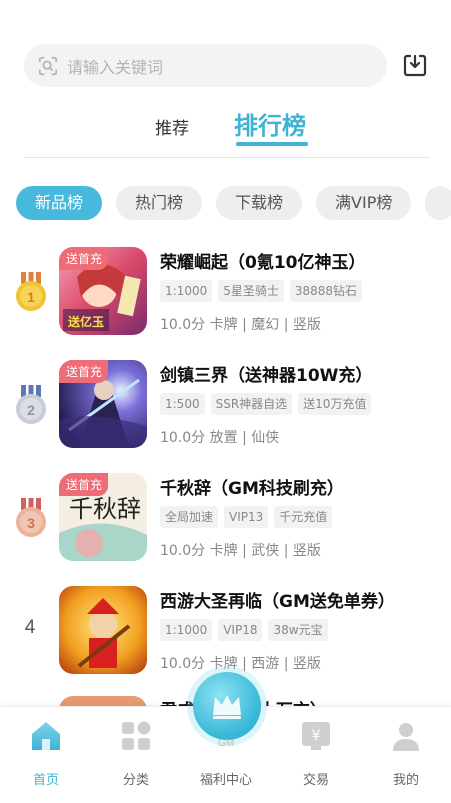 Image resolution: width=451 pixels, height=803 pixels. What do you see at coordinates (220, 438) in the screenshot?
I see `game-meta: 10.0分 放置 | 仙侠` at bounding box center [220, 438].